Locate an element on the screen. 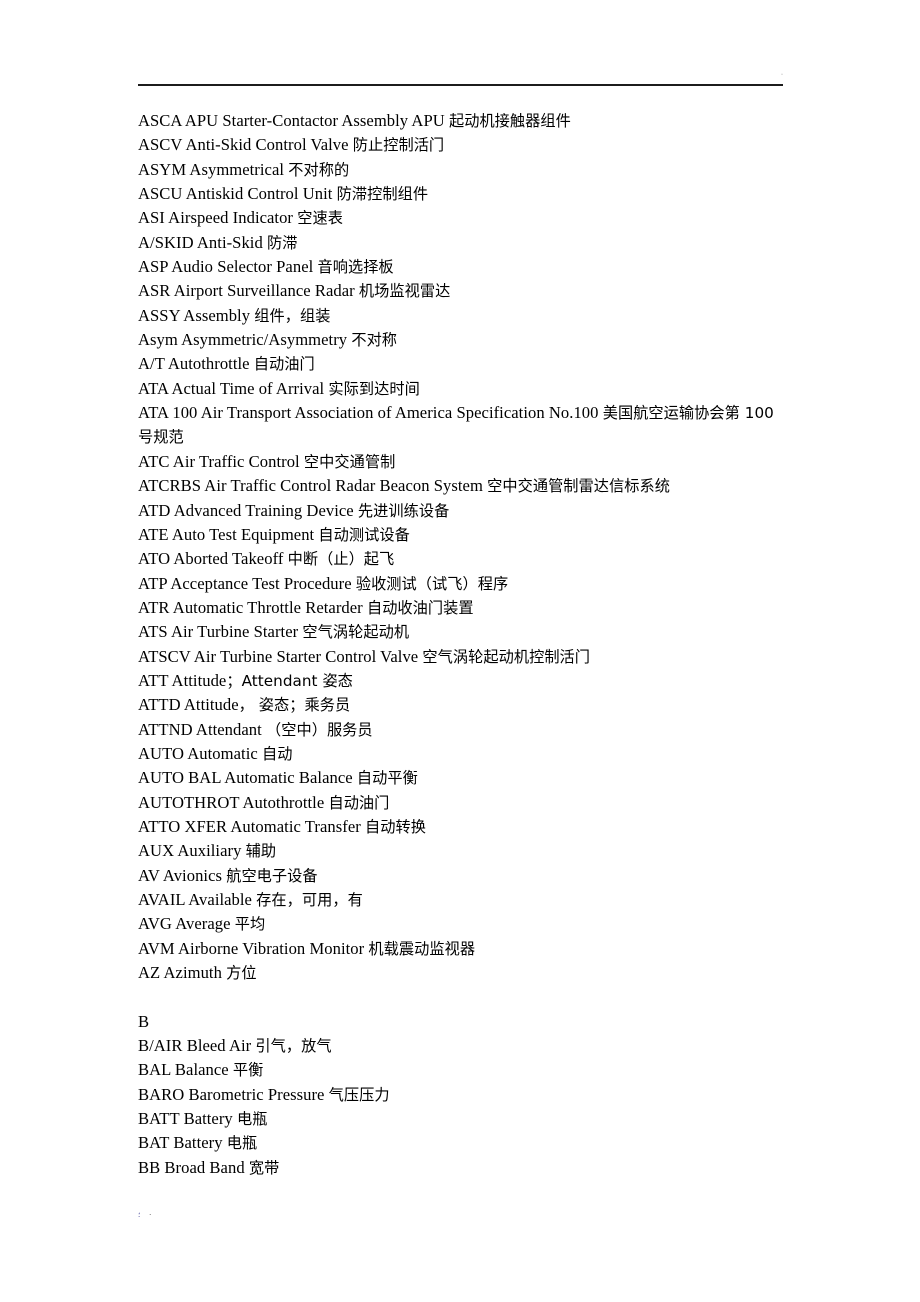 This screenshot has height=1302, width=920. entry-translation-zh: 自动平衡 is located at coordinates (387, 778).